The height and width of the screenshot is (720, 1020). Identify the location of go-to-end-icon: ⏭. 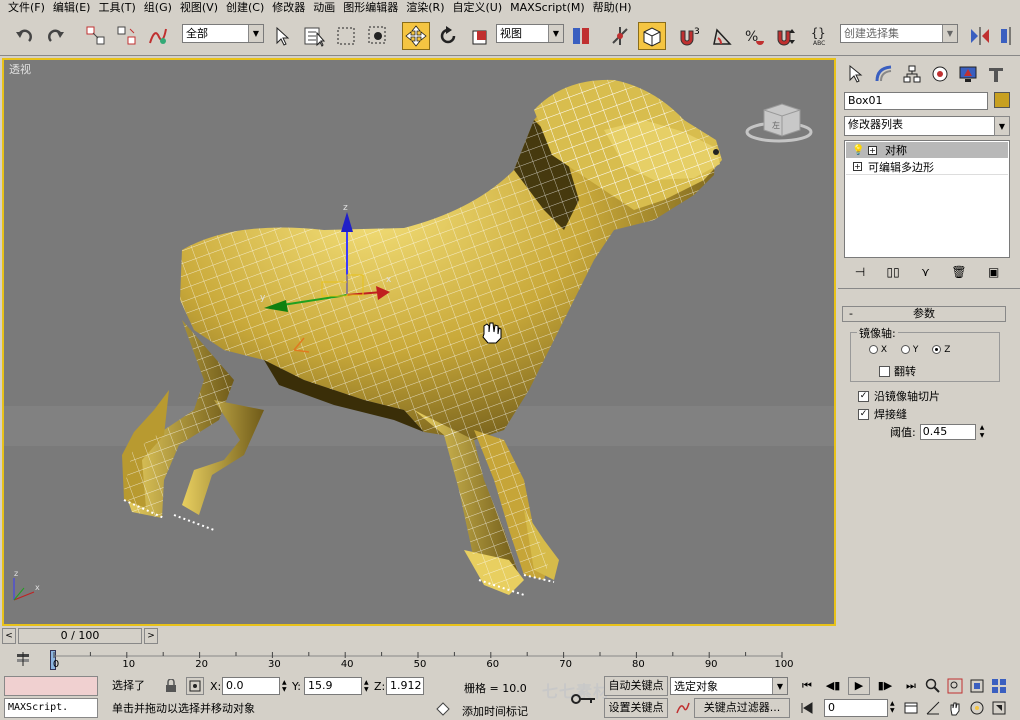
(911, 686).